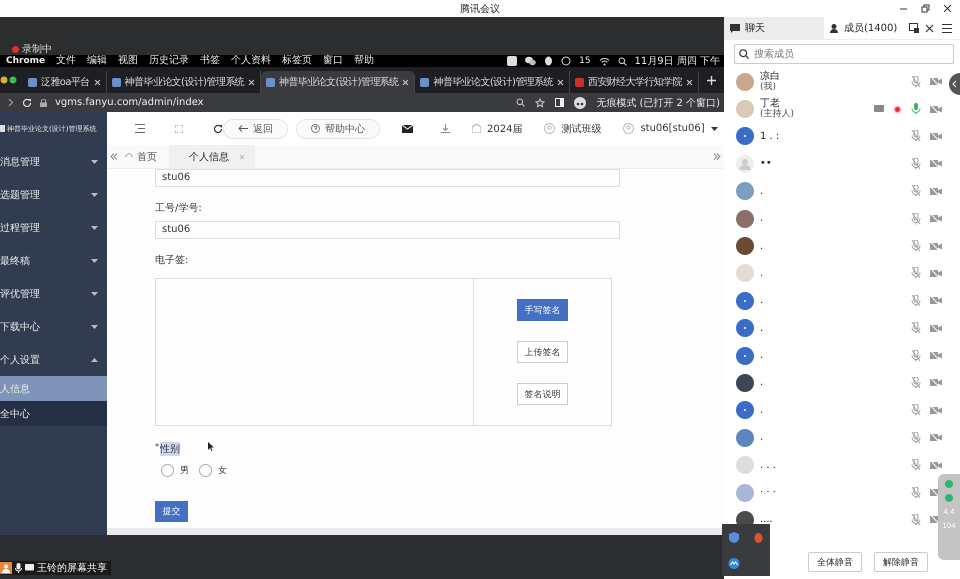  Describe the element at coordinates (670, 128) in the screenshot. I see `user-menu: stu06[stu06]` at that location.